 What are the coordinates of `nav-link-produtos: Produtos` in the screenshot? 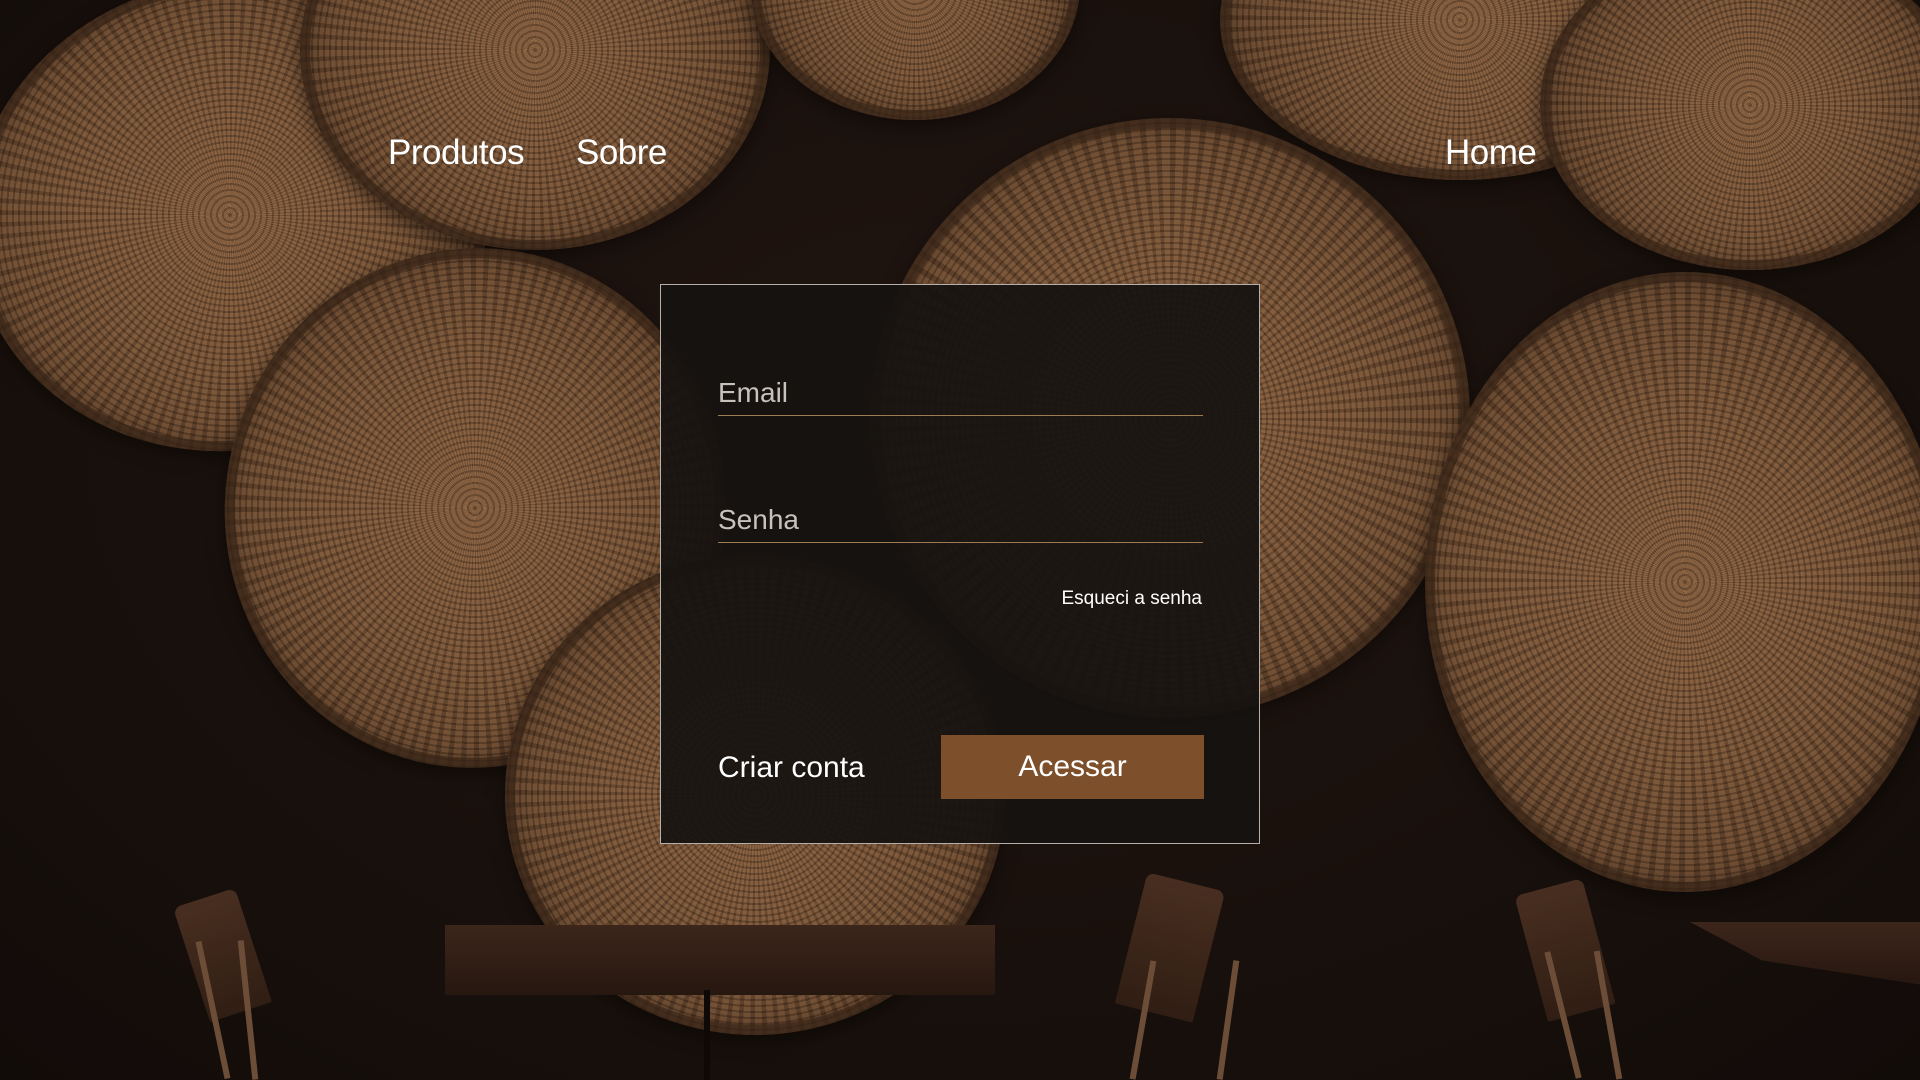 It's located at (456, 153).